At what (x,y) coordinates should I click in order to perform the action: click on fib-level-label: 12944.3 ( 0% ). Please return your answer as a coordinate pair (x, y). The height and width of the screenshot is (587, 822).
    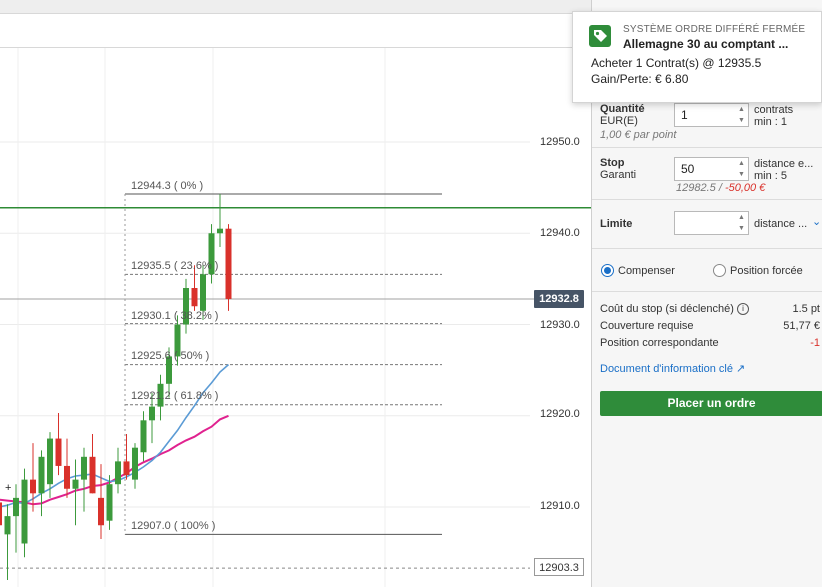
    Looking at the image, I should click on (167, 186).